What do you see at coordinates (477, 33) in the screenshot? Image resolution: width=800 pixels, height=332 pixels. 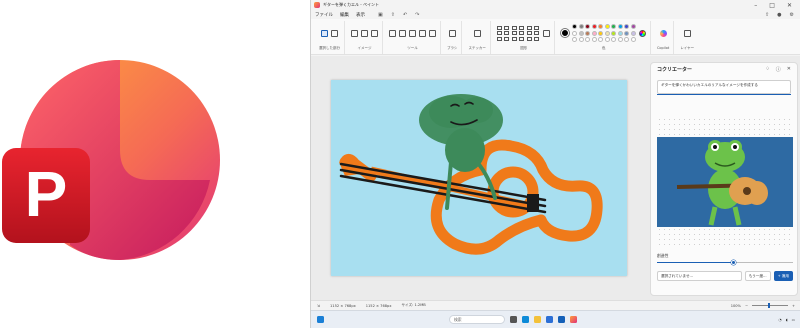 I see `sticker-icon` at bounding box center [477, 33].